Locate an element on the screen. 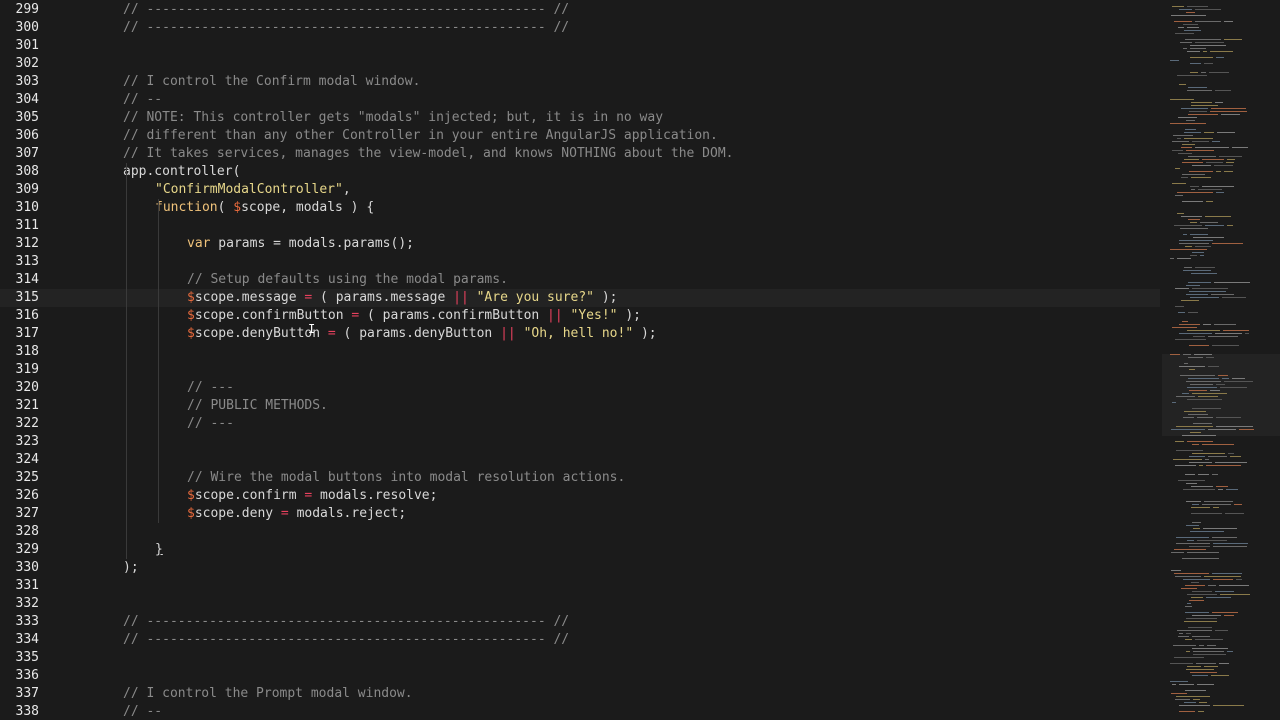  code-line: 301 is located at coordinates (580, 46).